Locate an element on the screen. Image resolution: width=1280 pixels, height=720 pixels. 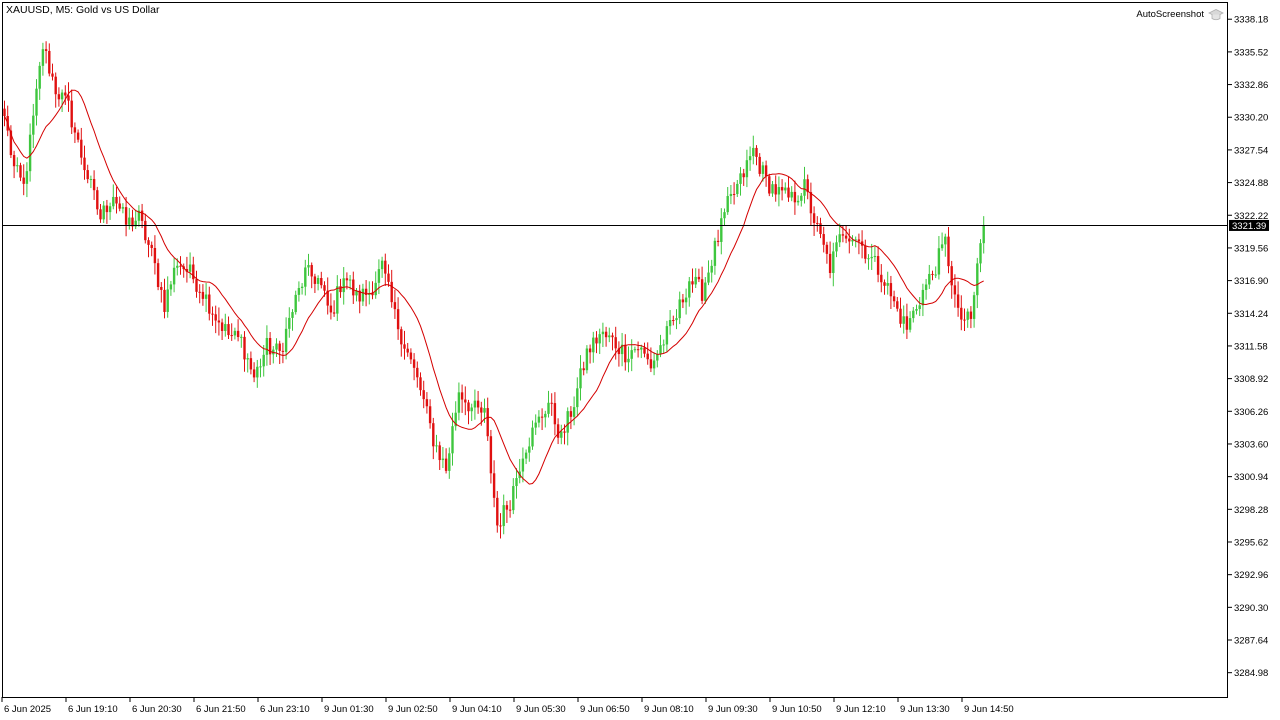
y-tick-label: 3298.28 is located at coordinates (1251, 510).